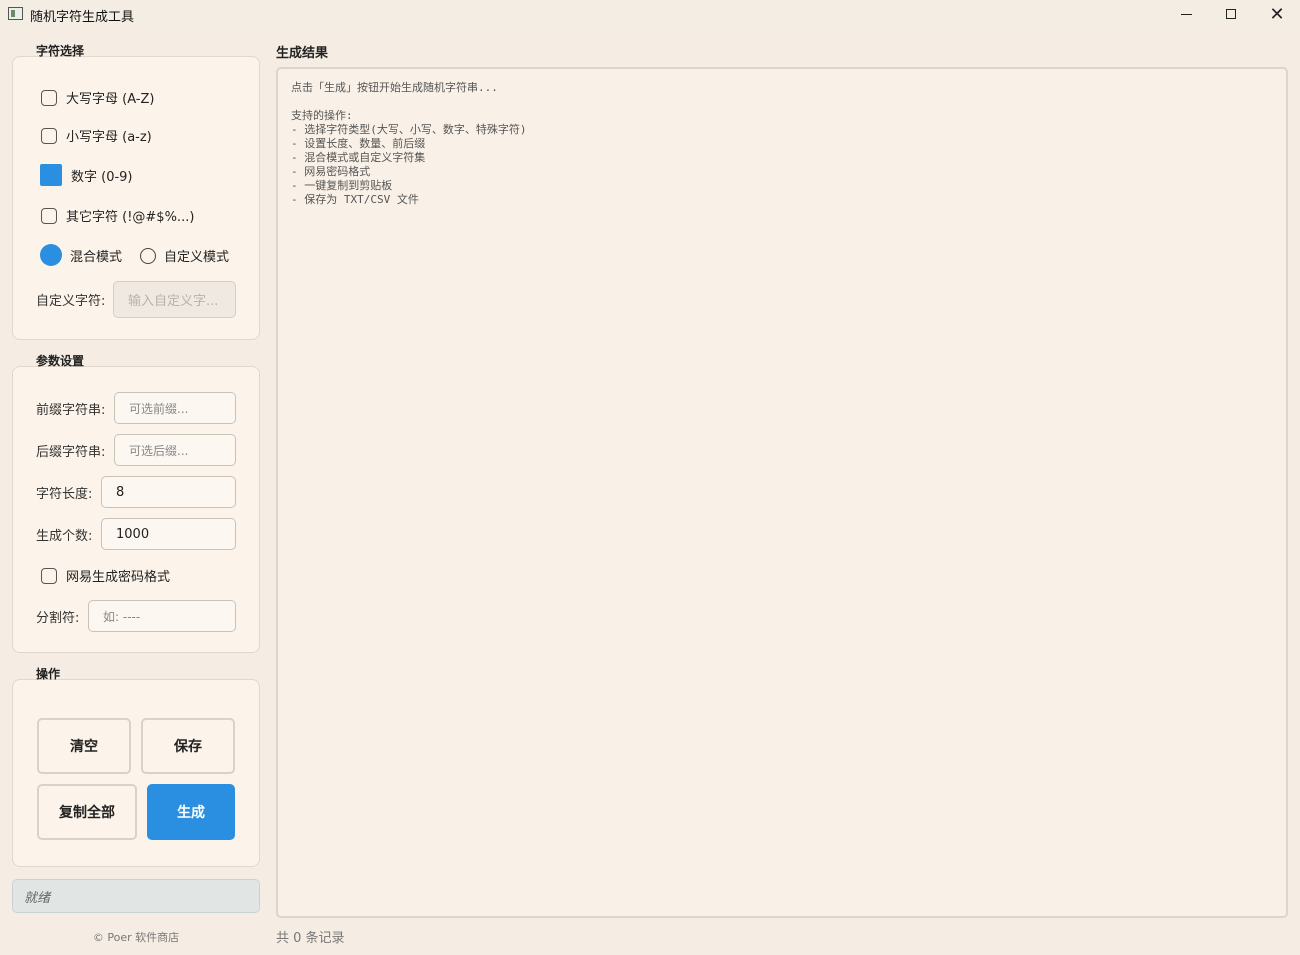 Image resolution: width=1300 pixels, height=955 pixels. What do you see at coordinates (302, 53) in the screenshot?
I see `result-title: 生成结果` at bounding box center [302, 53].